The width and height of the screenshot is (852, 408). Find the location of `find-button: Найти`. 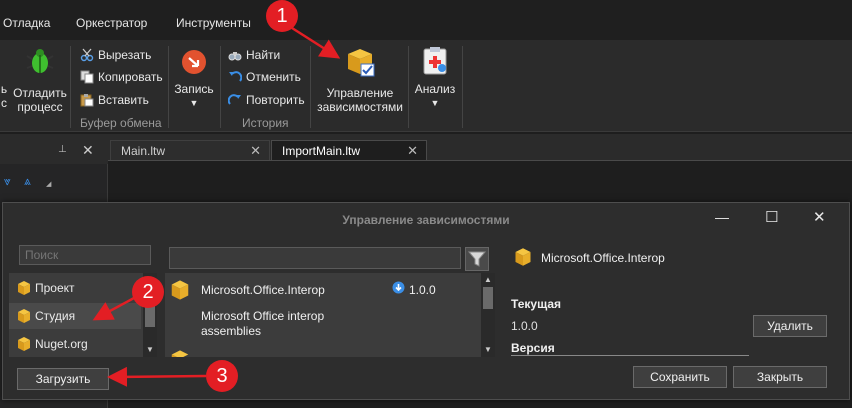

find-button: Найти is located at coordinates (254, 55).